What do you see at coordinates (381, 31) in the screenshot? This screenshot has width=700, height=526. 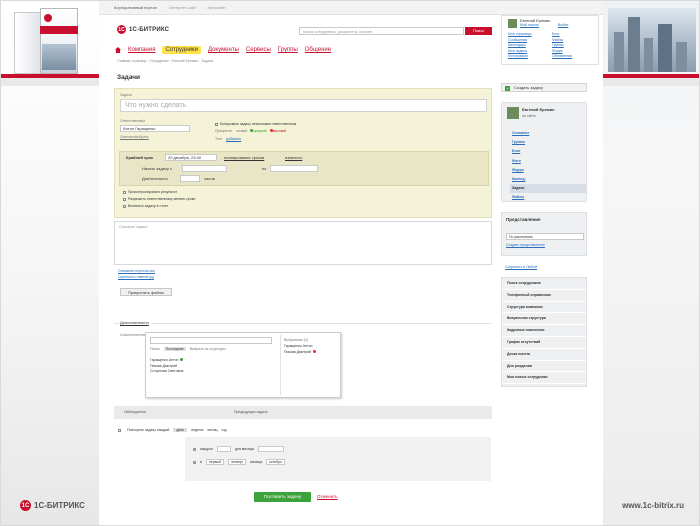 I see `search-input: поиск сотрудника, документа, прочее` at bounding box center [381, 31].